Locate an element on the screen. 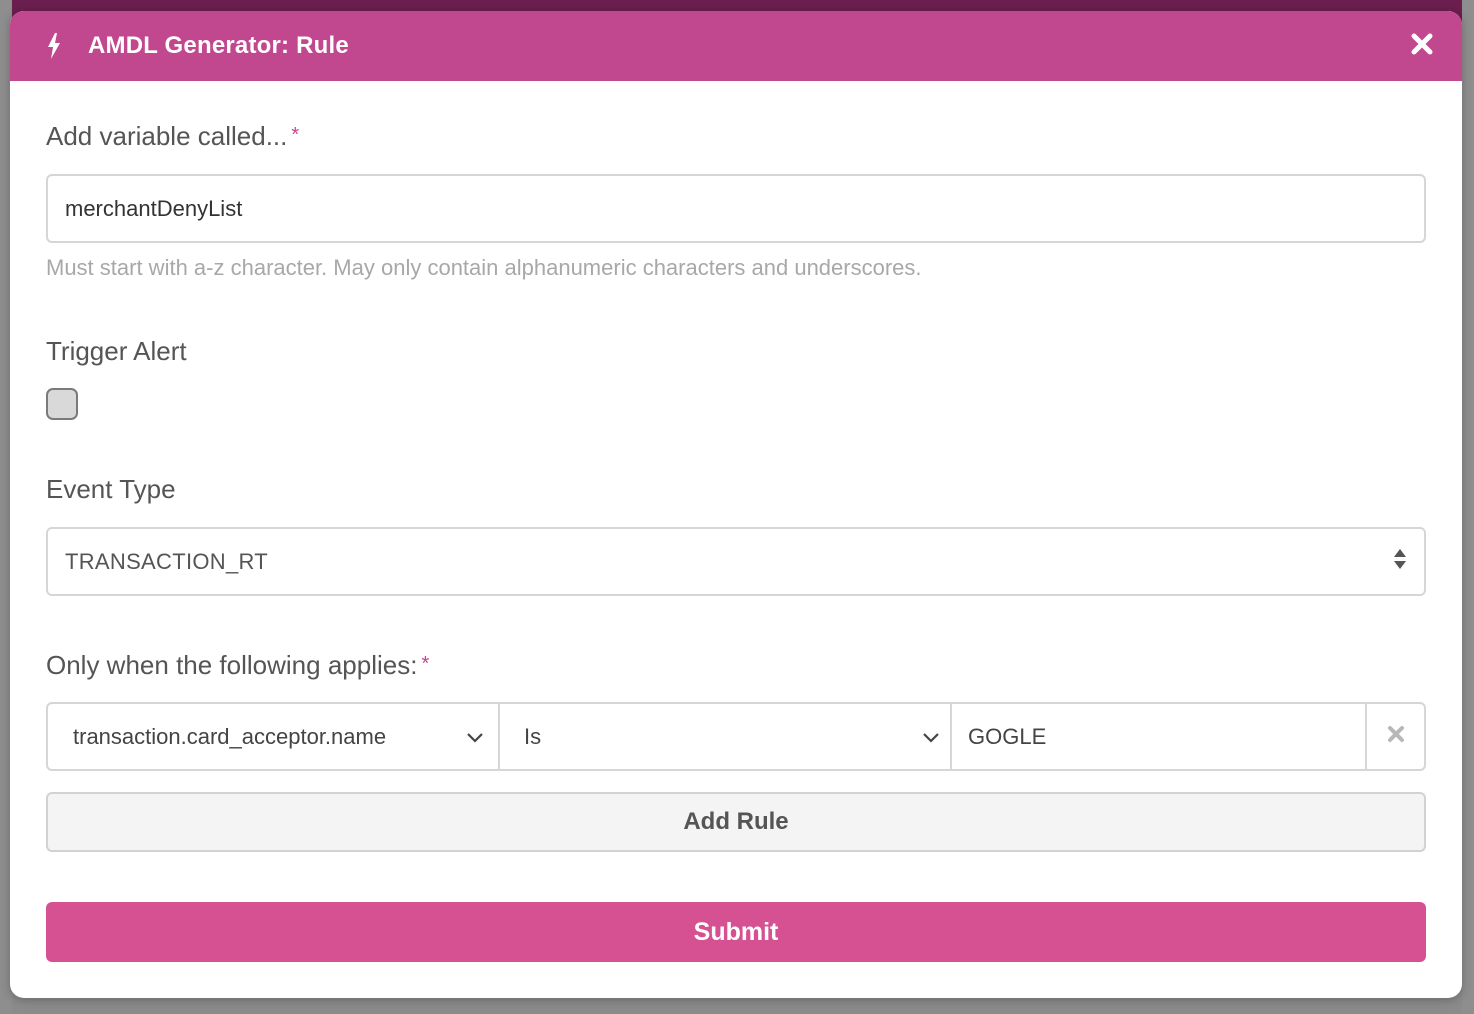  event-type-value: TRANSACTION_RT is located at coordinates (167, 561).